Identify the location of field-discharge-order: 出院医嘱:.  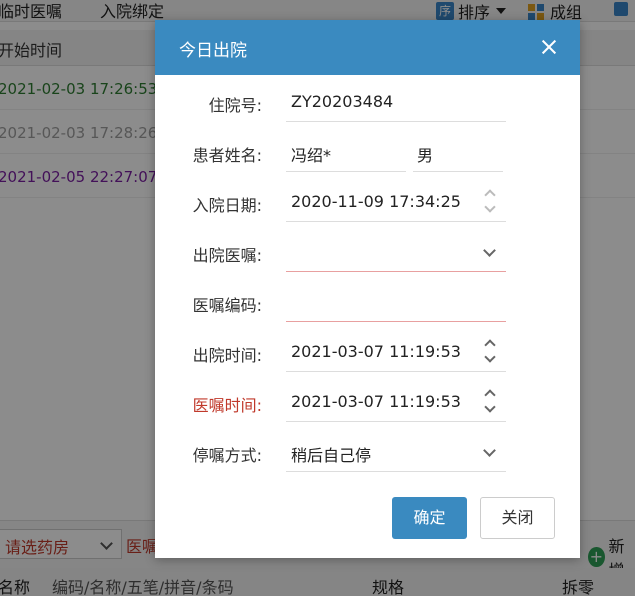
(367, 252).